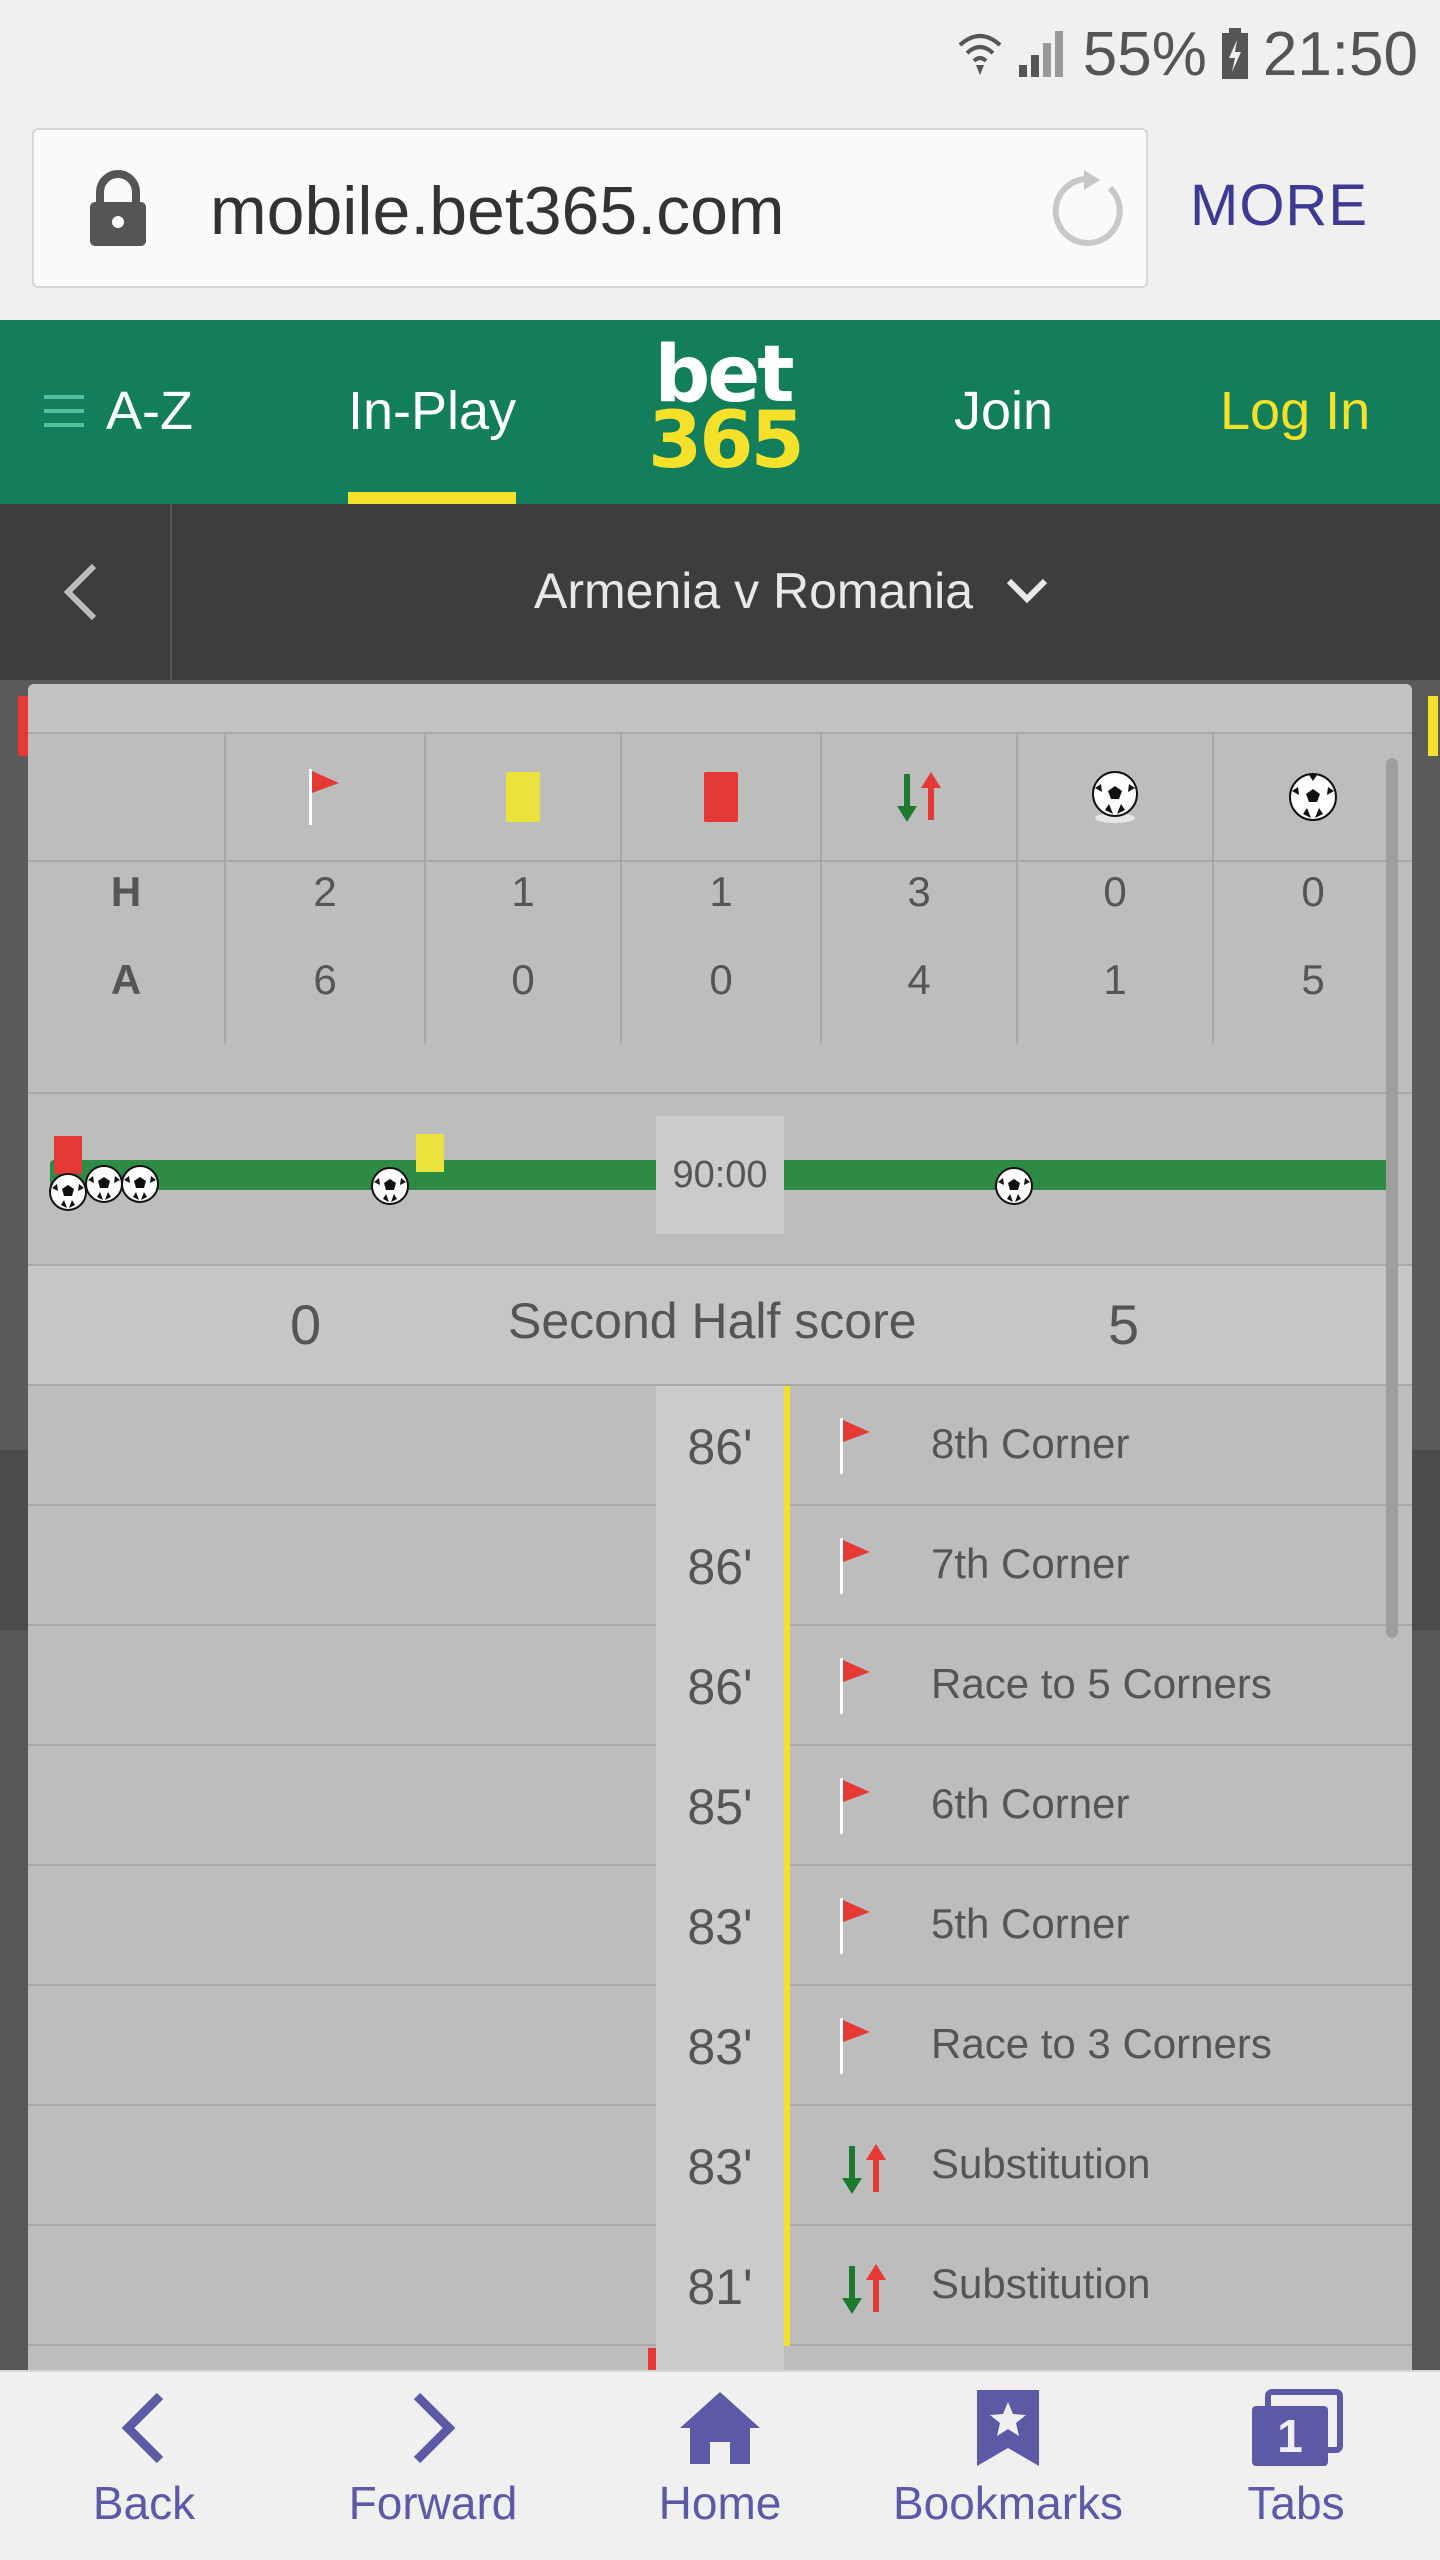 The height and width of the screenshot is (2560, 1440). Describe the element at coordinates (1115, 891) in the screenshot. I see `home-goals-first: 0` at that location.